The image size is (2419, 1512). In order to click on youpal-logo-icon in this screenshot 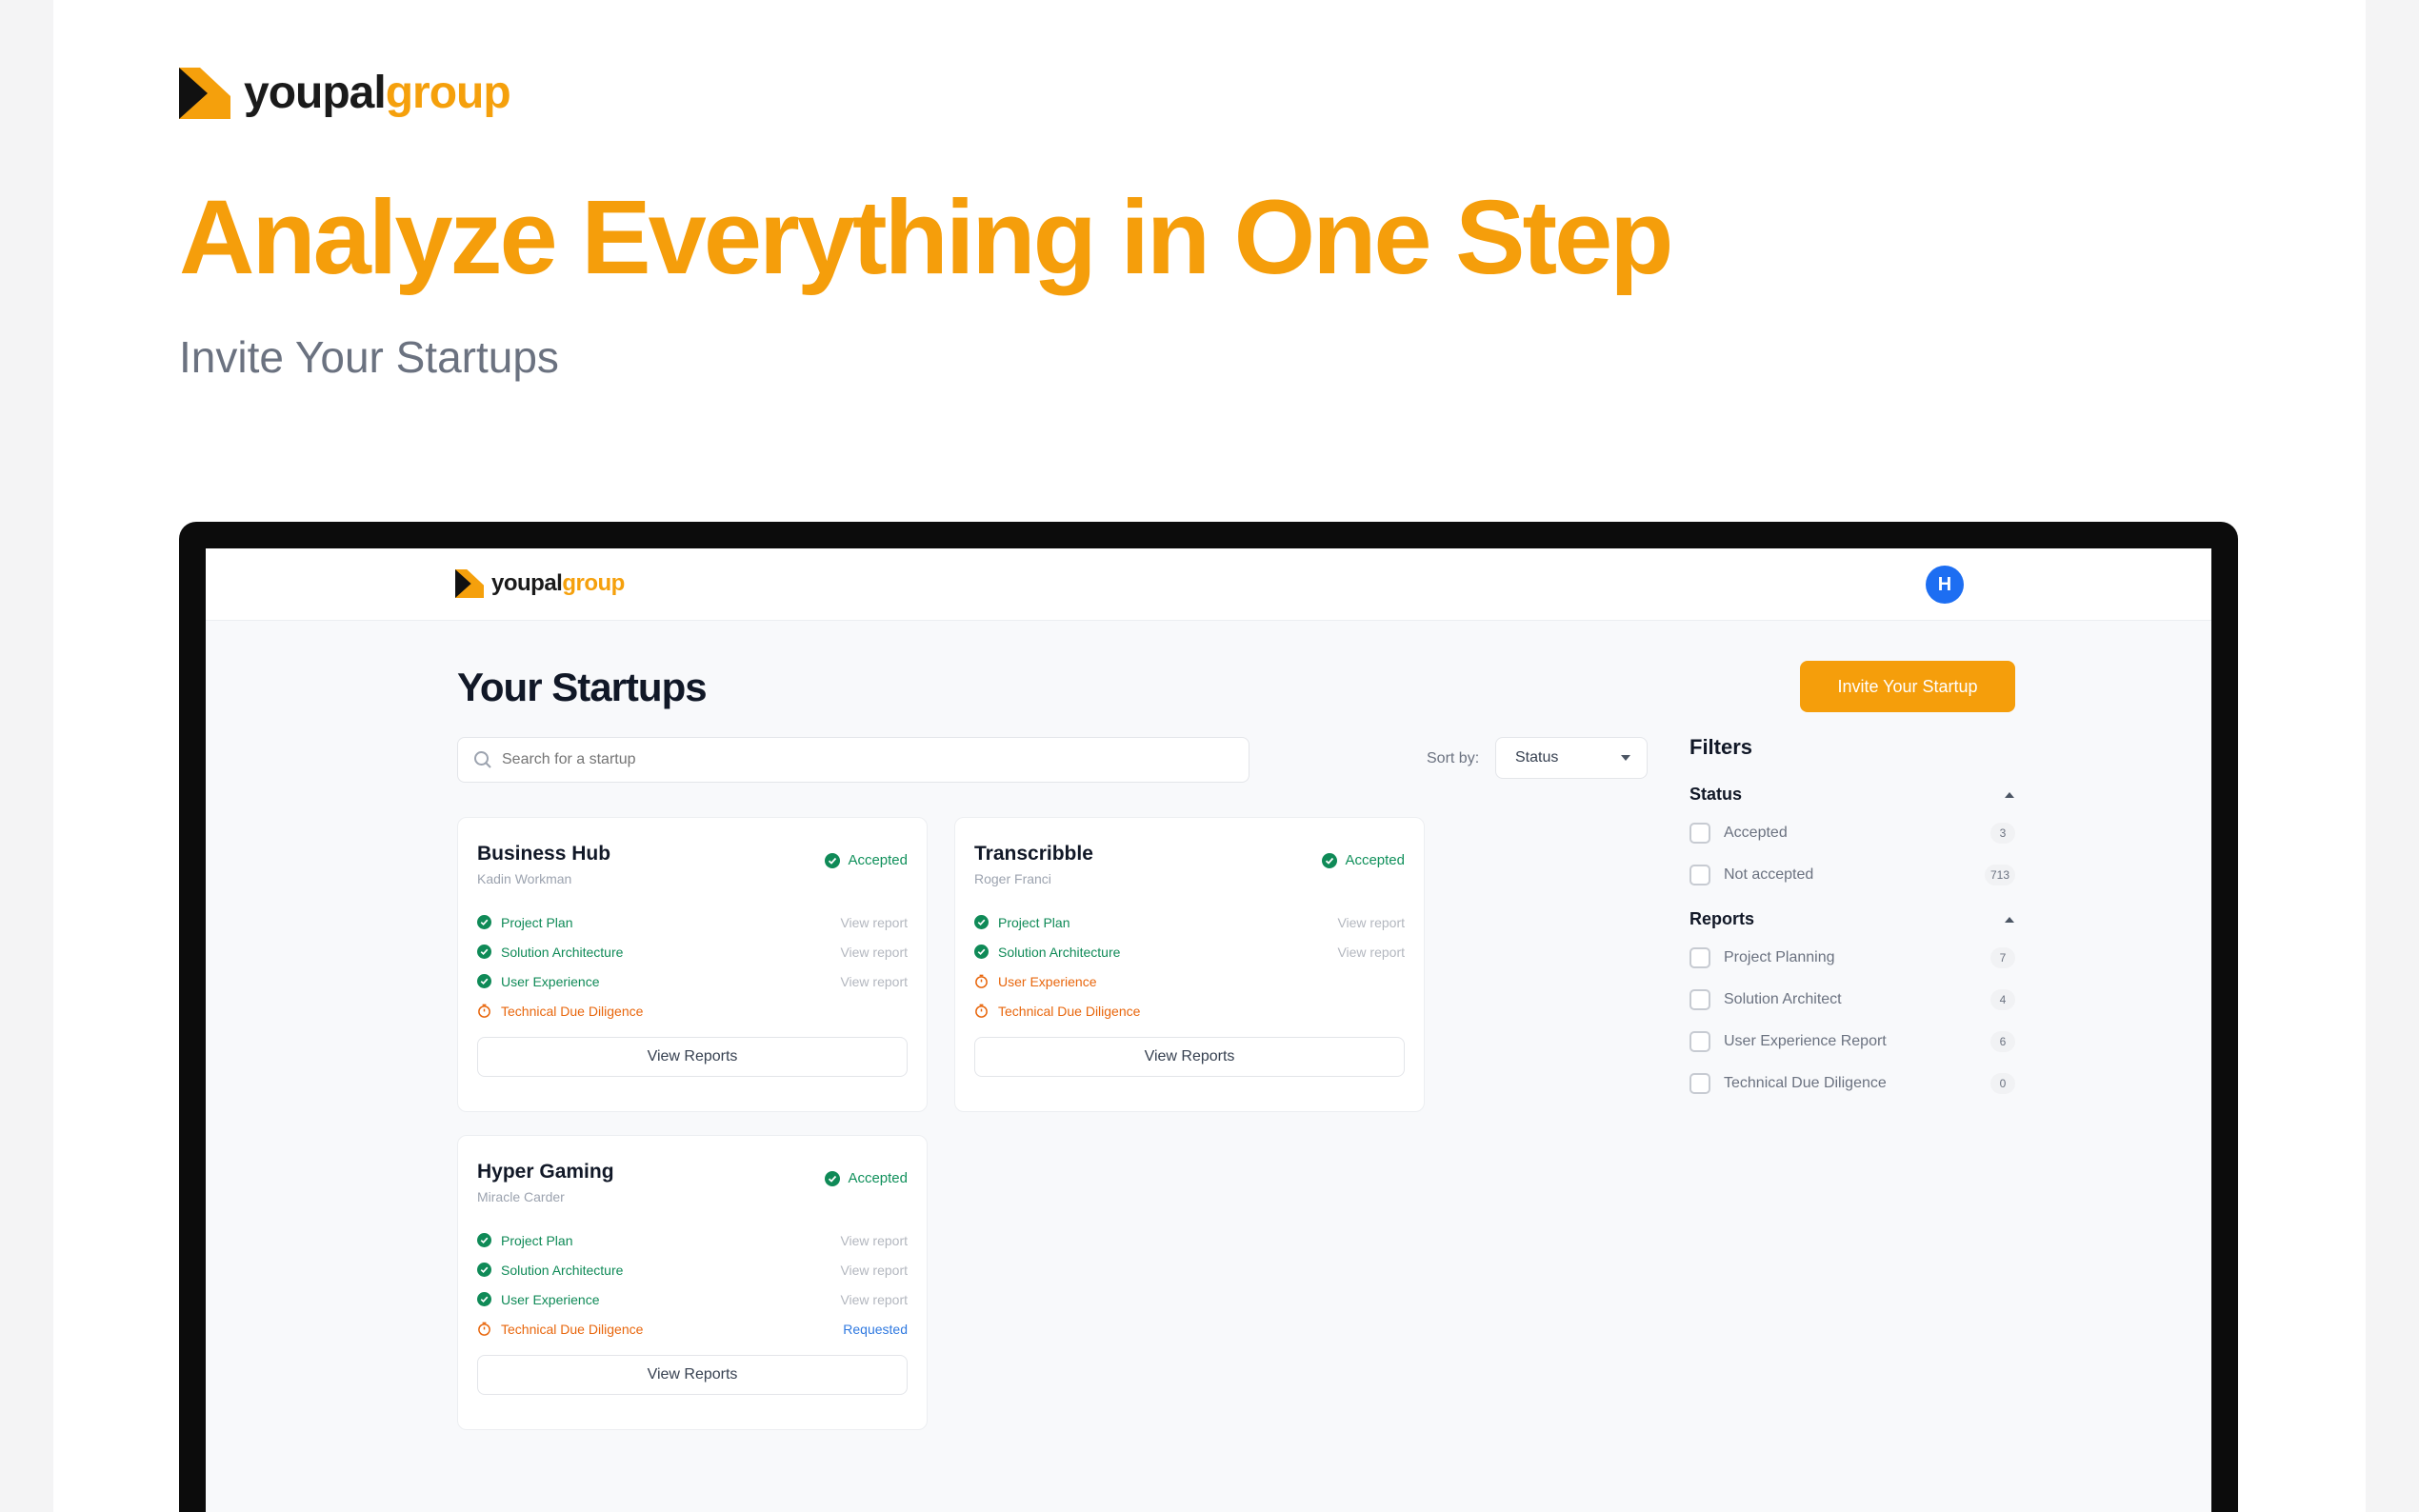, I will do `click(469, 583)`.